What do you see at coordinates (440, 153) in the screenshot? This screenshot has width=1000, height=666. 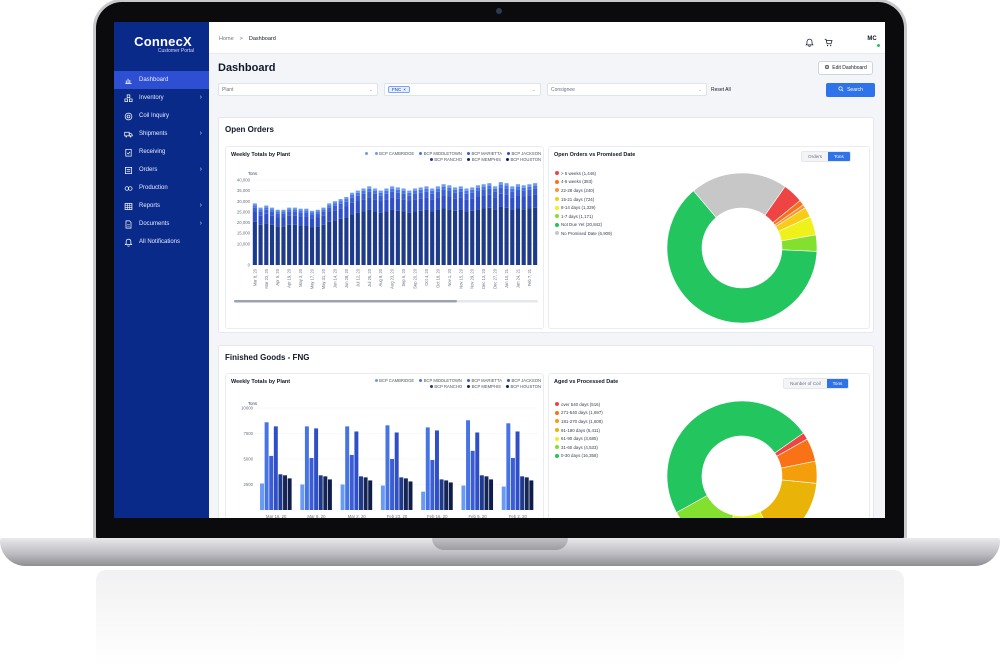 I see `legend-item: BCP MIDDLETOWN` at bounding box center [440, 153].